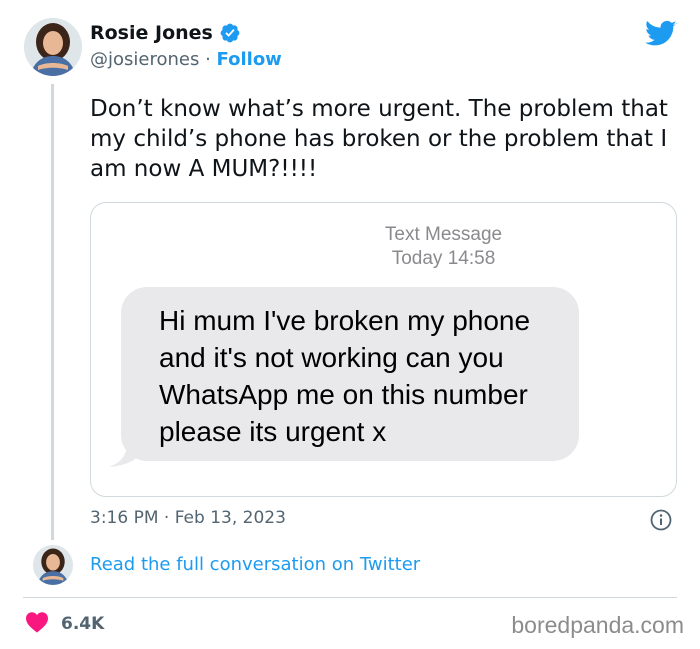 The height and width of the screenshot is (649, 700). I want to click on thread-connector-line, so click(52, 312).